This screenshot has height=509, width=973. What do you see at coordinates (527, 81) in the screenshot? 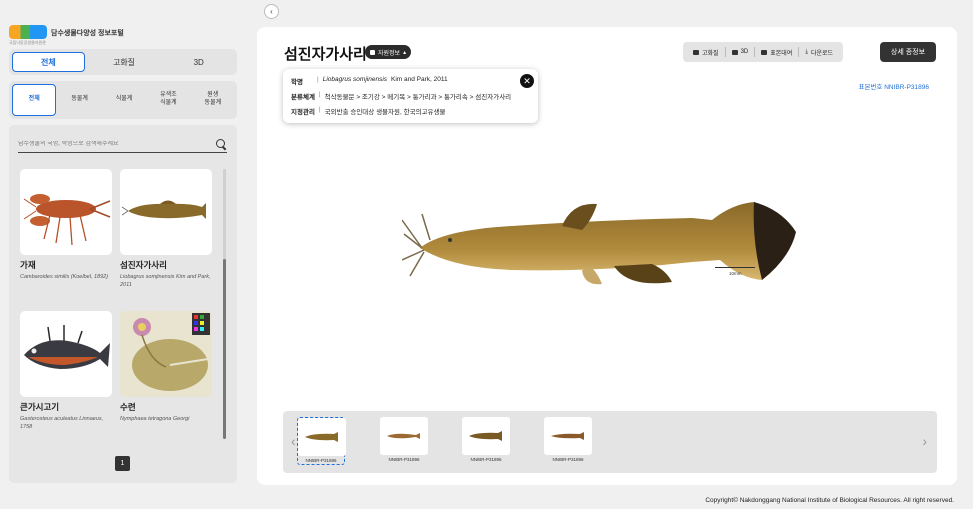
I see `close-icon: ✕` at bounding box center [527, 81].